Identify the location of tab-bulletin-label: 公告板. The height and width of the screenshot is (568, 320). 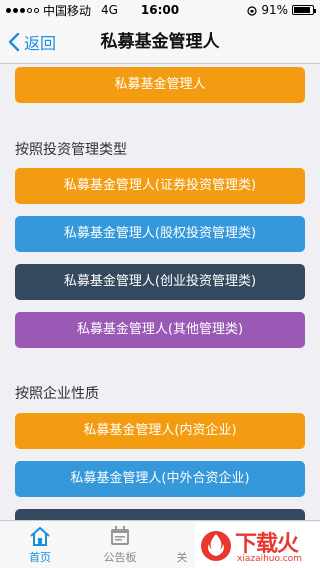
(120, 557).